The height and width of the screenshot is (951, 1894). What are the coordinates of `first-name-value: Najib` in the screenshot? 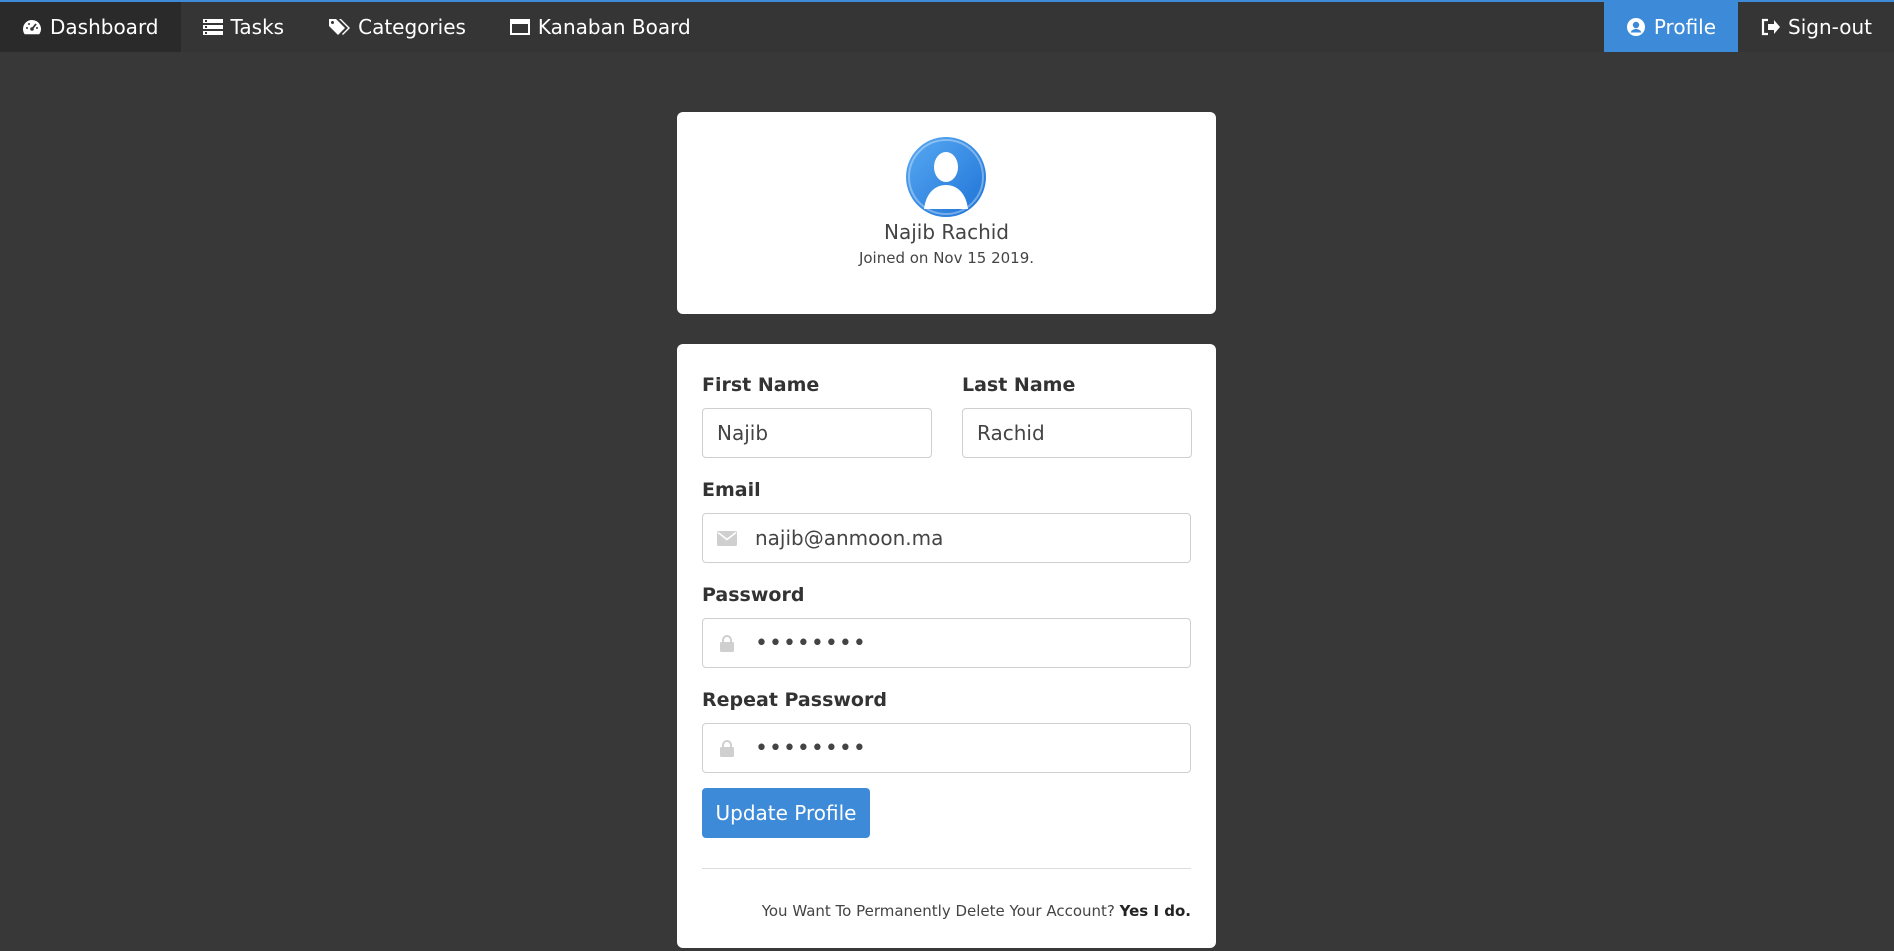 It's located at (743, 433).